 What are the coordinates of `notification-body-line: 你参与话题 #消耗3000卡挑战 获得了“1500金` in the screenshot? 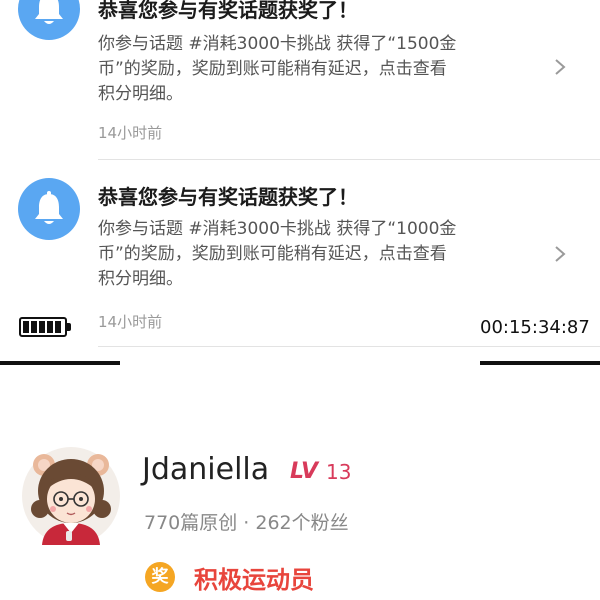 It's located at (277, 44).